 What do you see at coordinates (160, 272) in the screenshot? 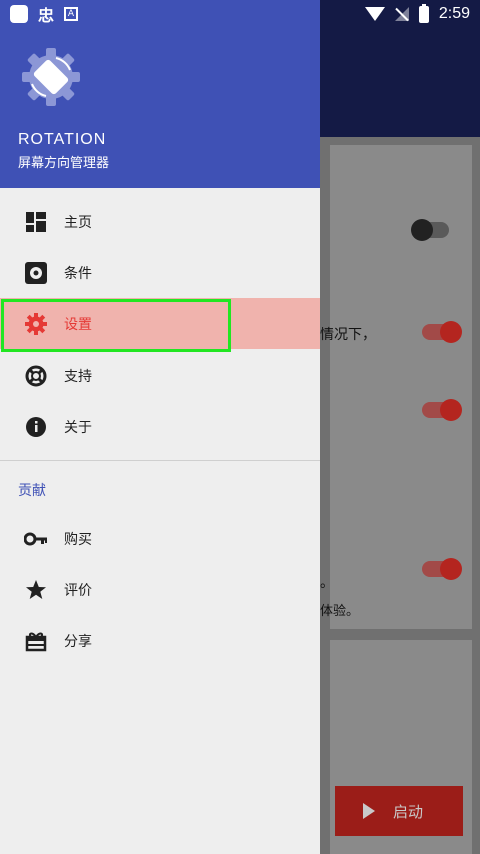
I see `nav-item-conditions: 条件` at bounding box center [160, 272].